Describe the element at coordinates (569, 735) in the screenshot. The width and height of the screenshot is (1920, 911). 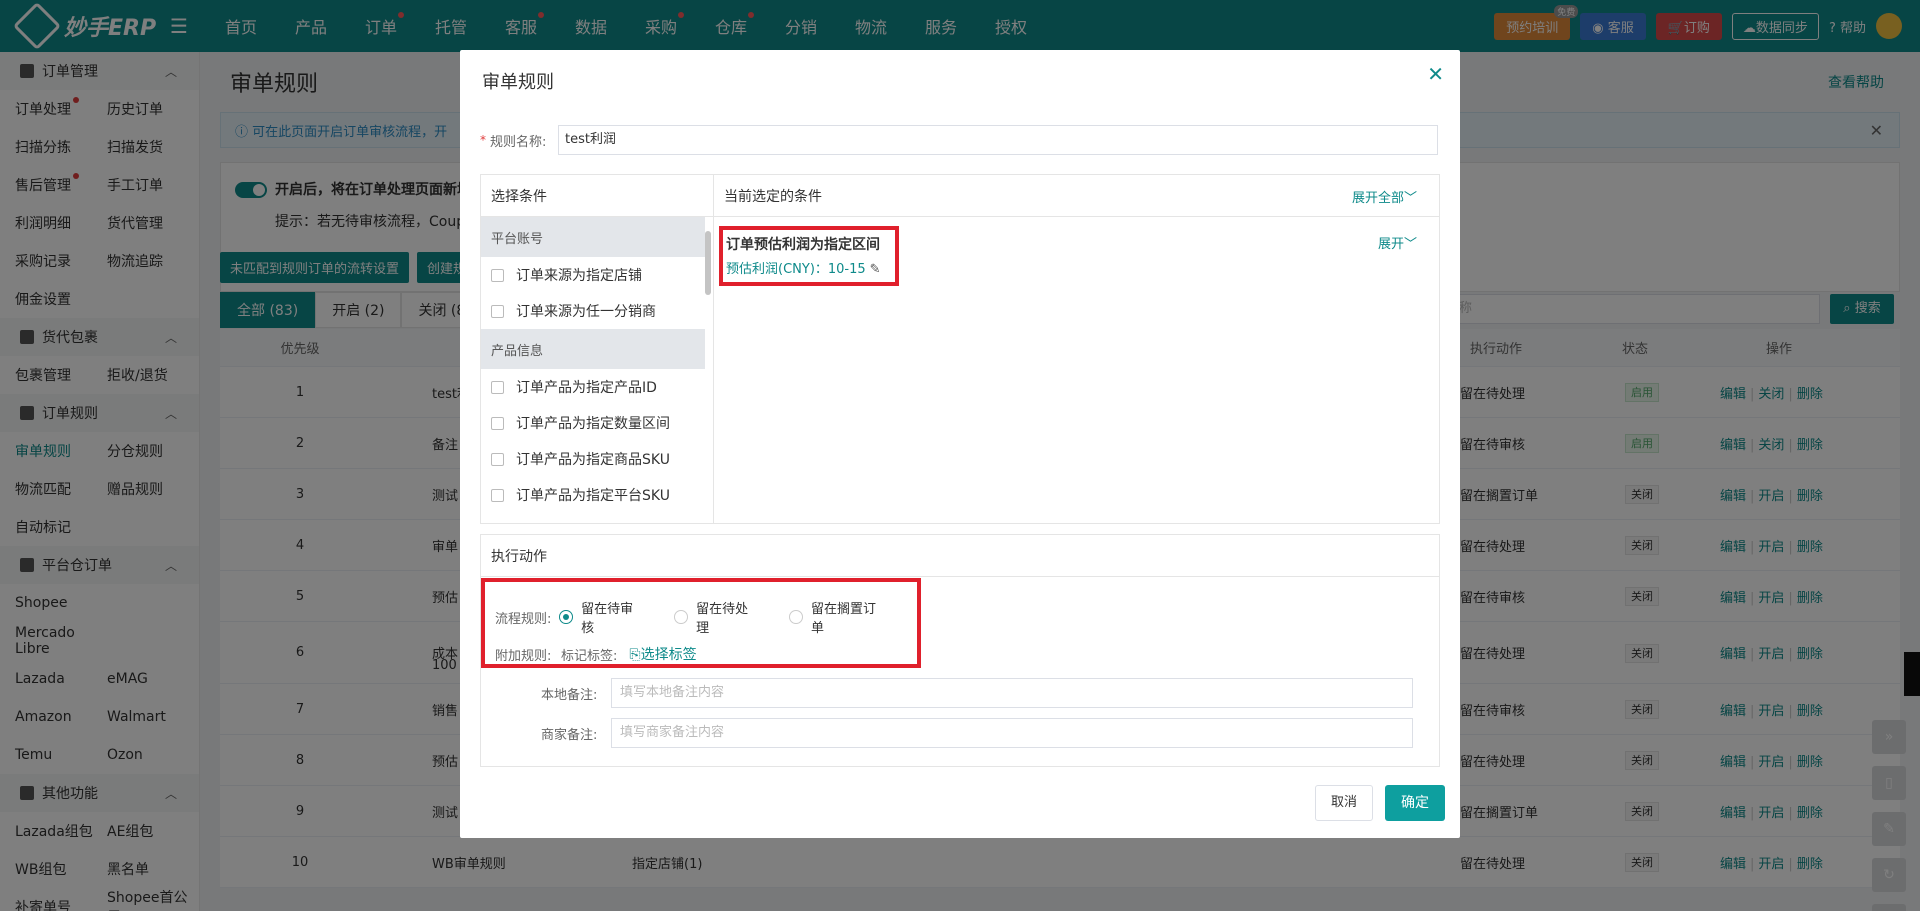
I see `merchant-note-label: 商家备注:` at that location.